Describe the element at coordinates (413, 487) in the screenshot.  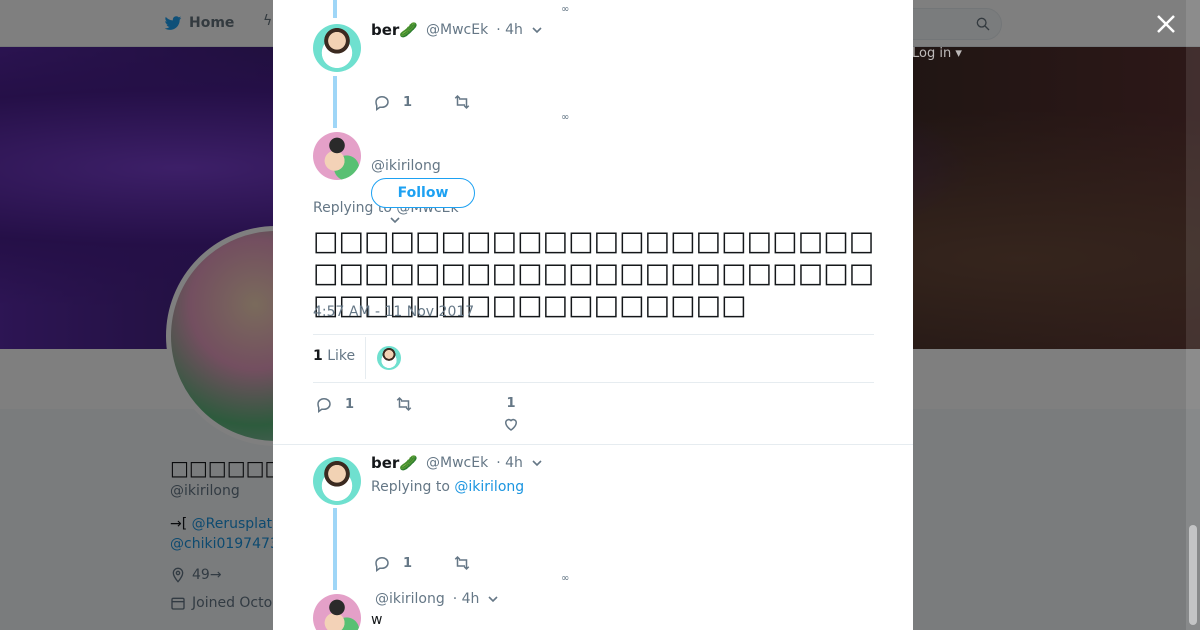
I see `replying-to-prefix: Replying to` at that location.